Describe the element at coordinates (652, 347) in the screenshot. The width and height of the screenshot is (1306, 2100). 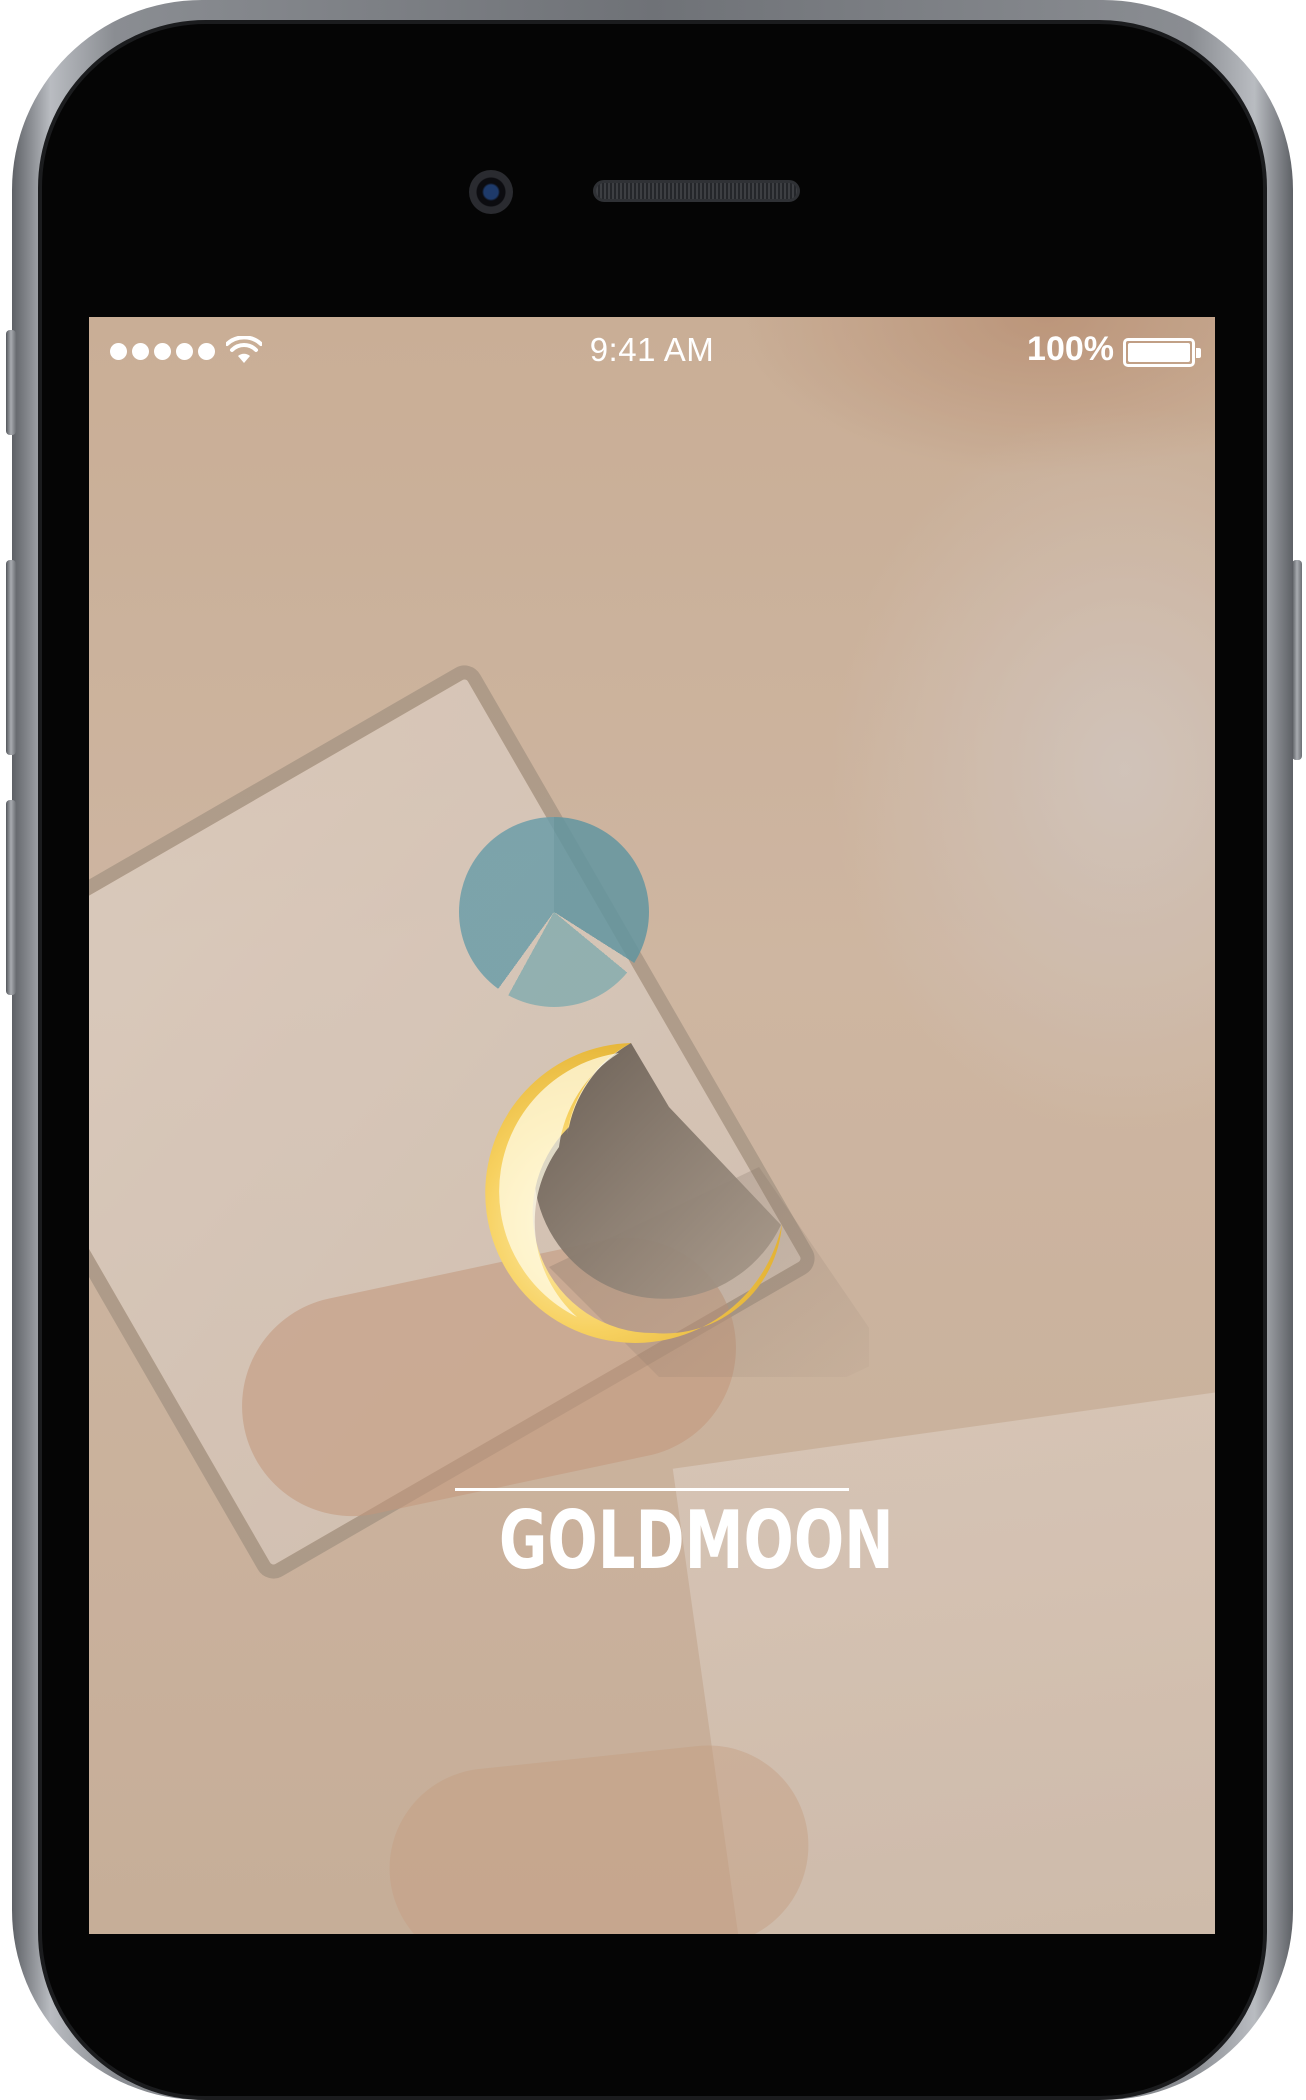
I see `status-bar: 9:41 AM 100%` at that location.